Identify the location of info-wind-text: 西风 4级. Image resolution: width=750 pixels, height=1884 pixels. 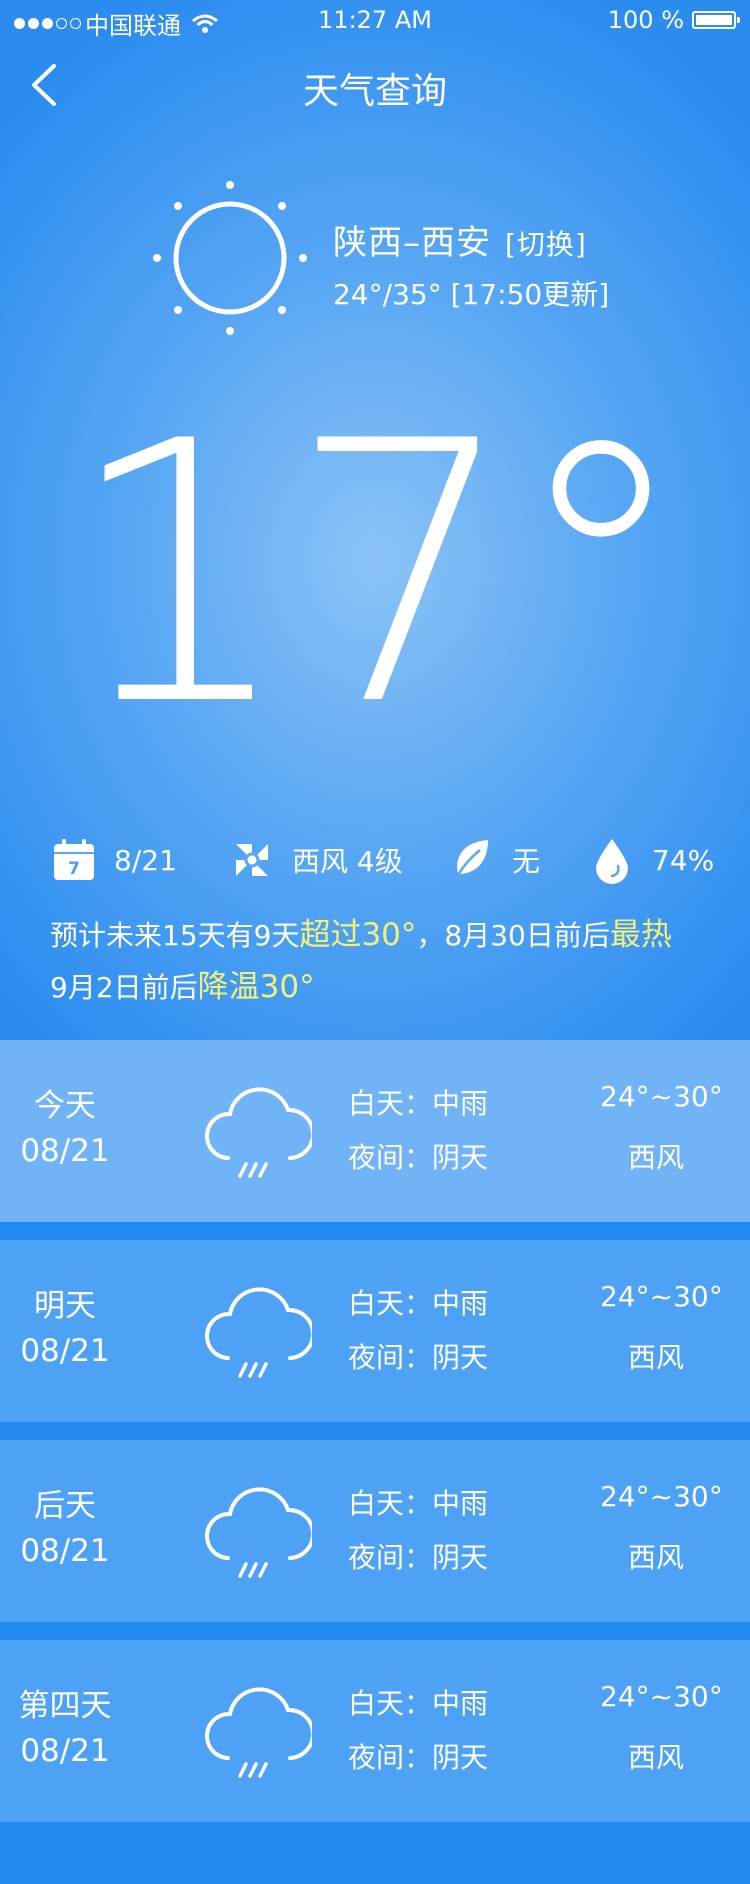
(347, 861).